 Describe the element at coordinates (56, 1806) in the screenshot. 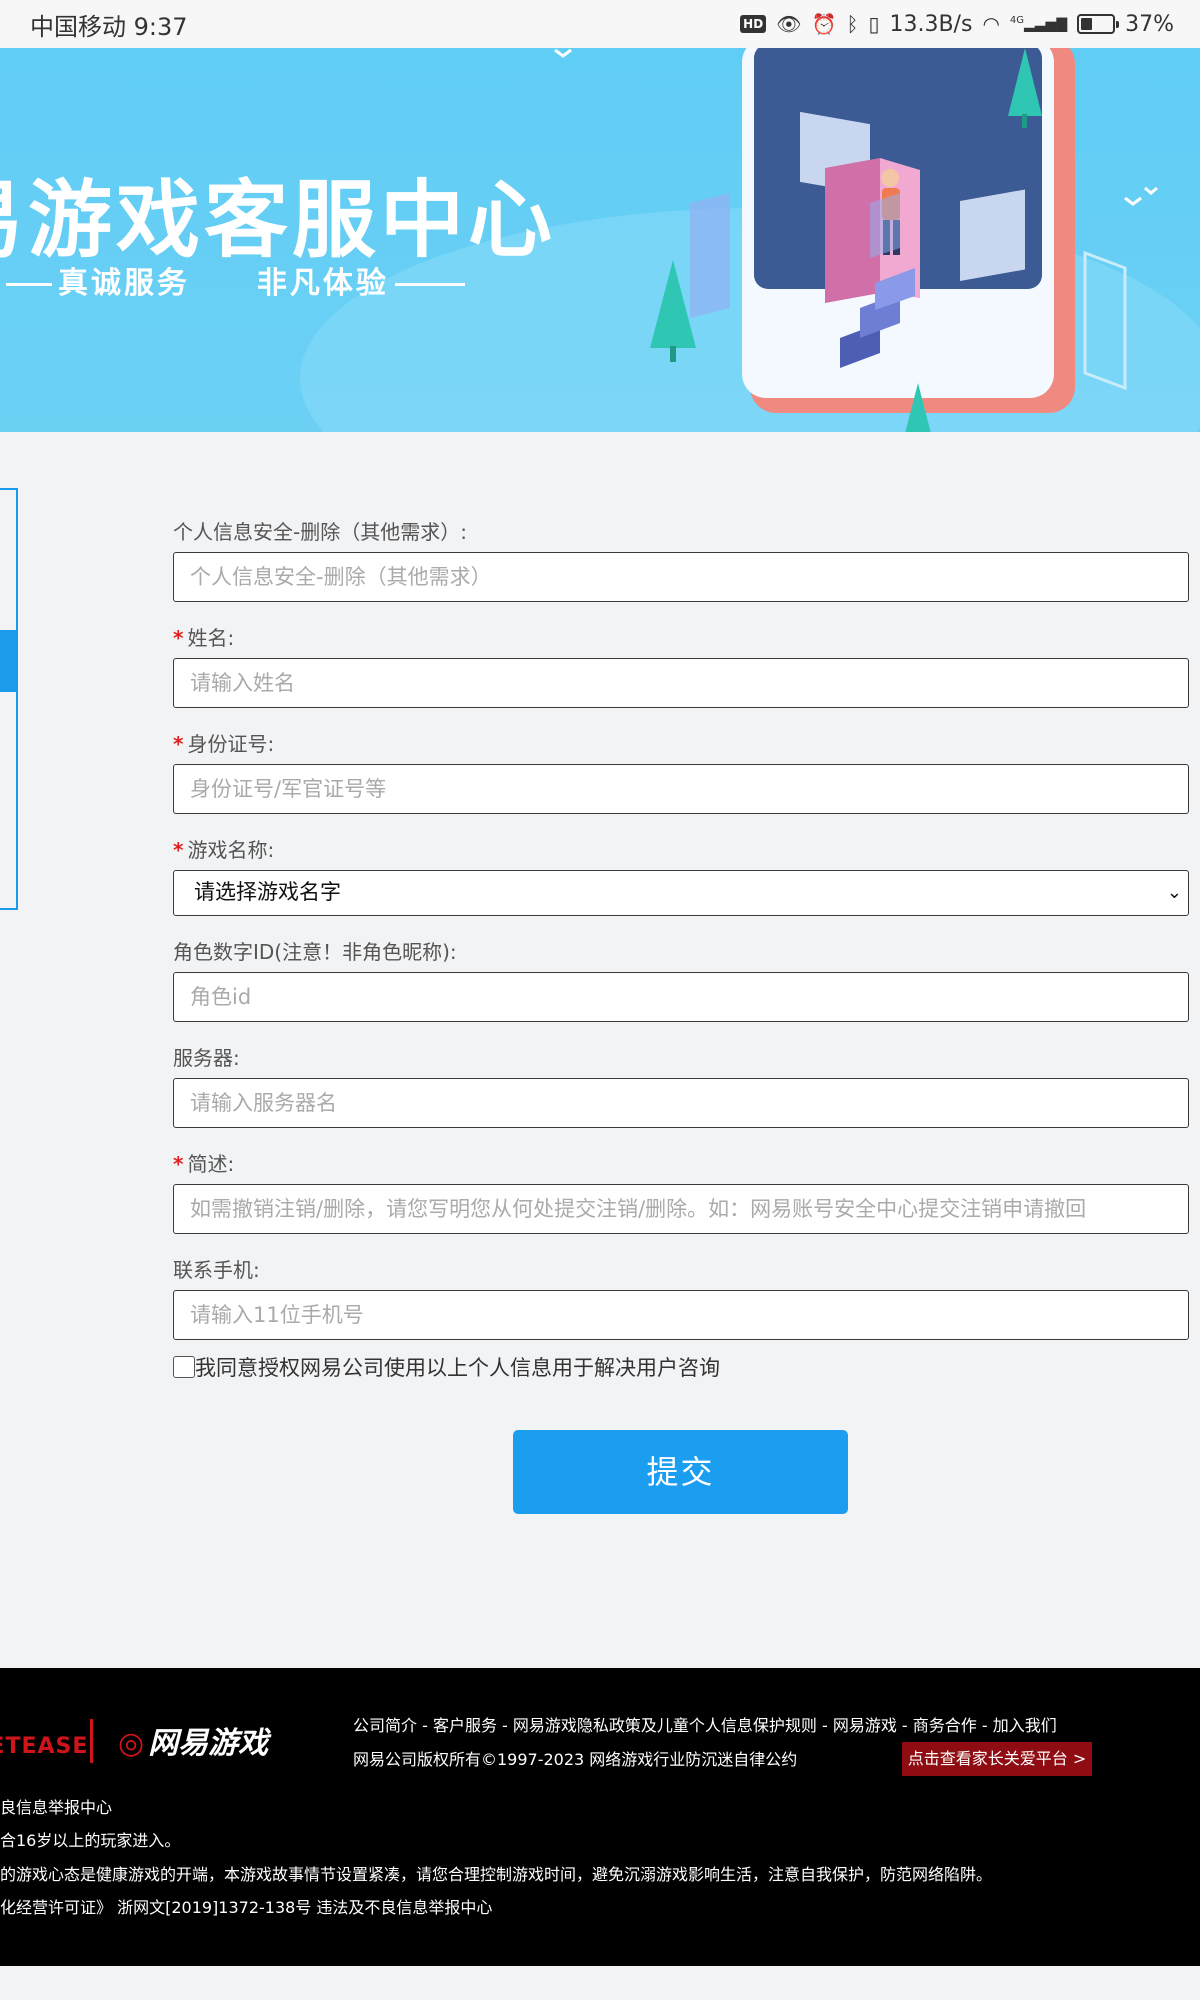

I see `footer-line-report: 良信息举报中心` at that location.